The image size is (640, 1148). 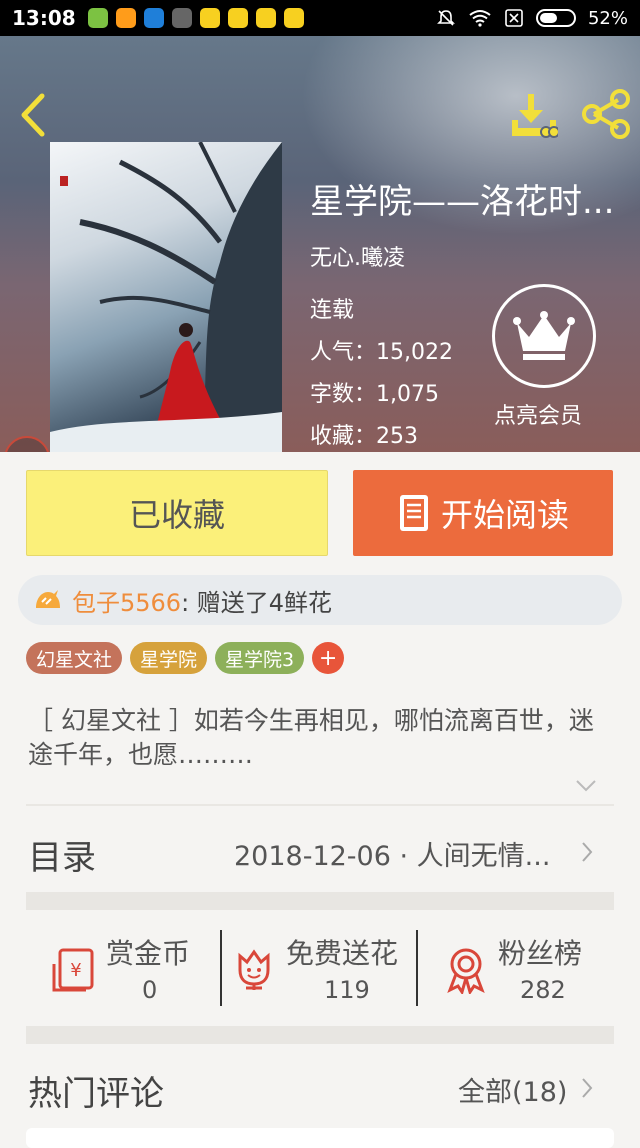 I want to click on vip-button, so click(x=544, y=336).